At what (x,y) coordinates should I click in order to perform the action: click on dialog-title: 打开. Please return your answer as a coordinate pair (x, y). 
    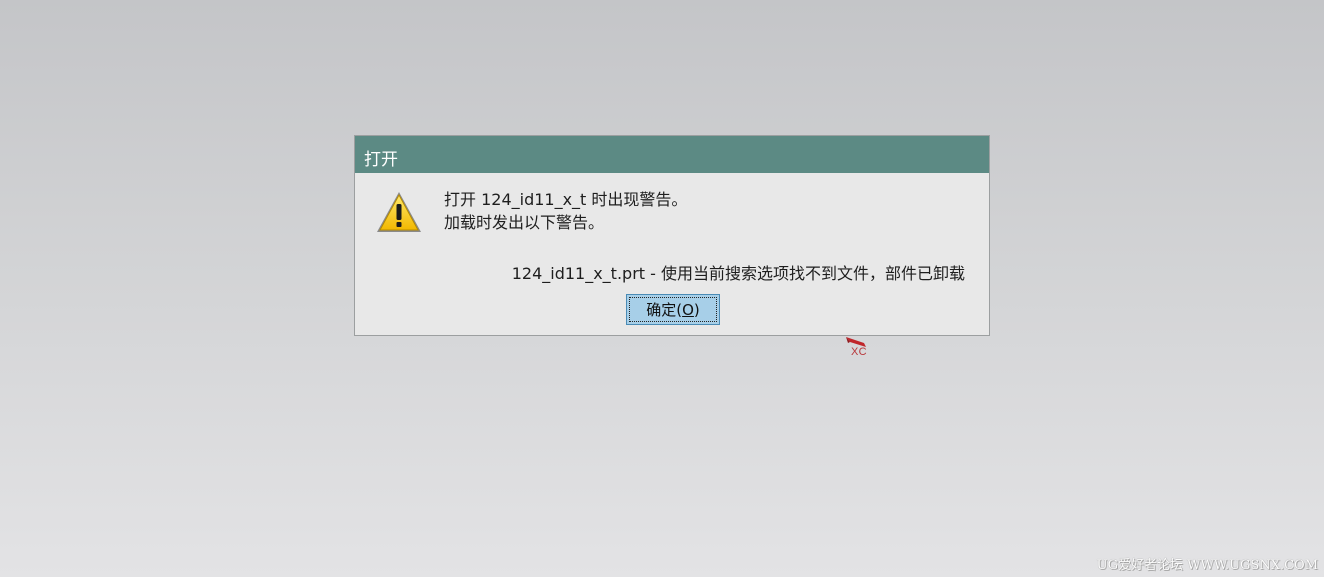
    Looking at the image, I should click on (381, 160).